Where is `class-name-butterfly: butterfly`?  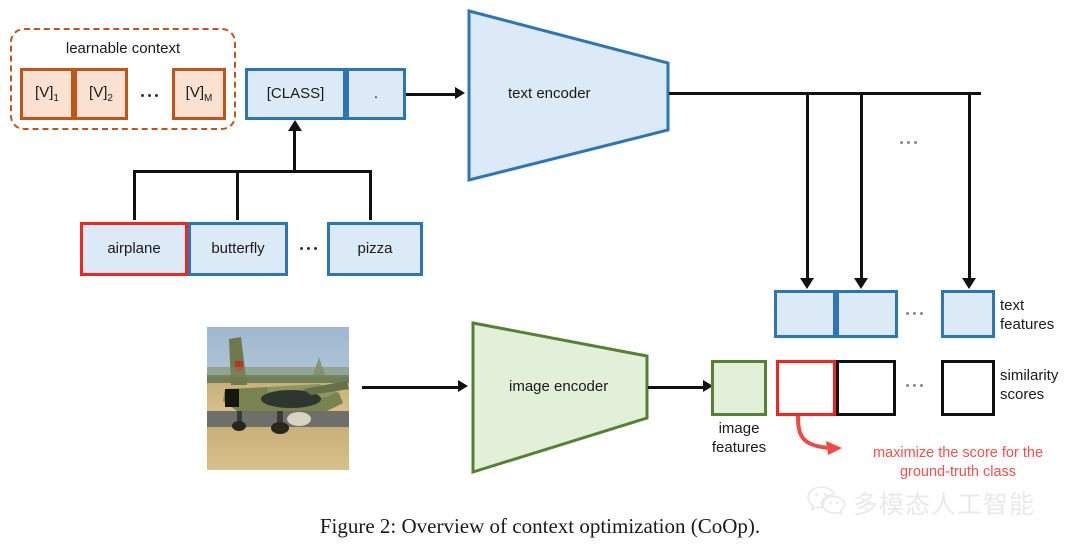 class-name-butterfly: butterfly is located at coordinates (238, 249).